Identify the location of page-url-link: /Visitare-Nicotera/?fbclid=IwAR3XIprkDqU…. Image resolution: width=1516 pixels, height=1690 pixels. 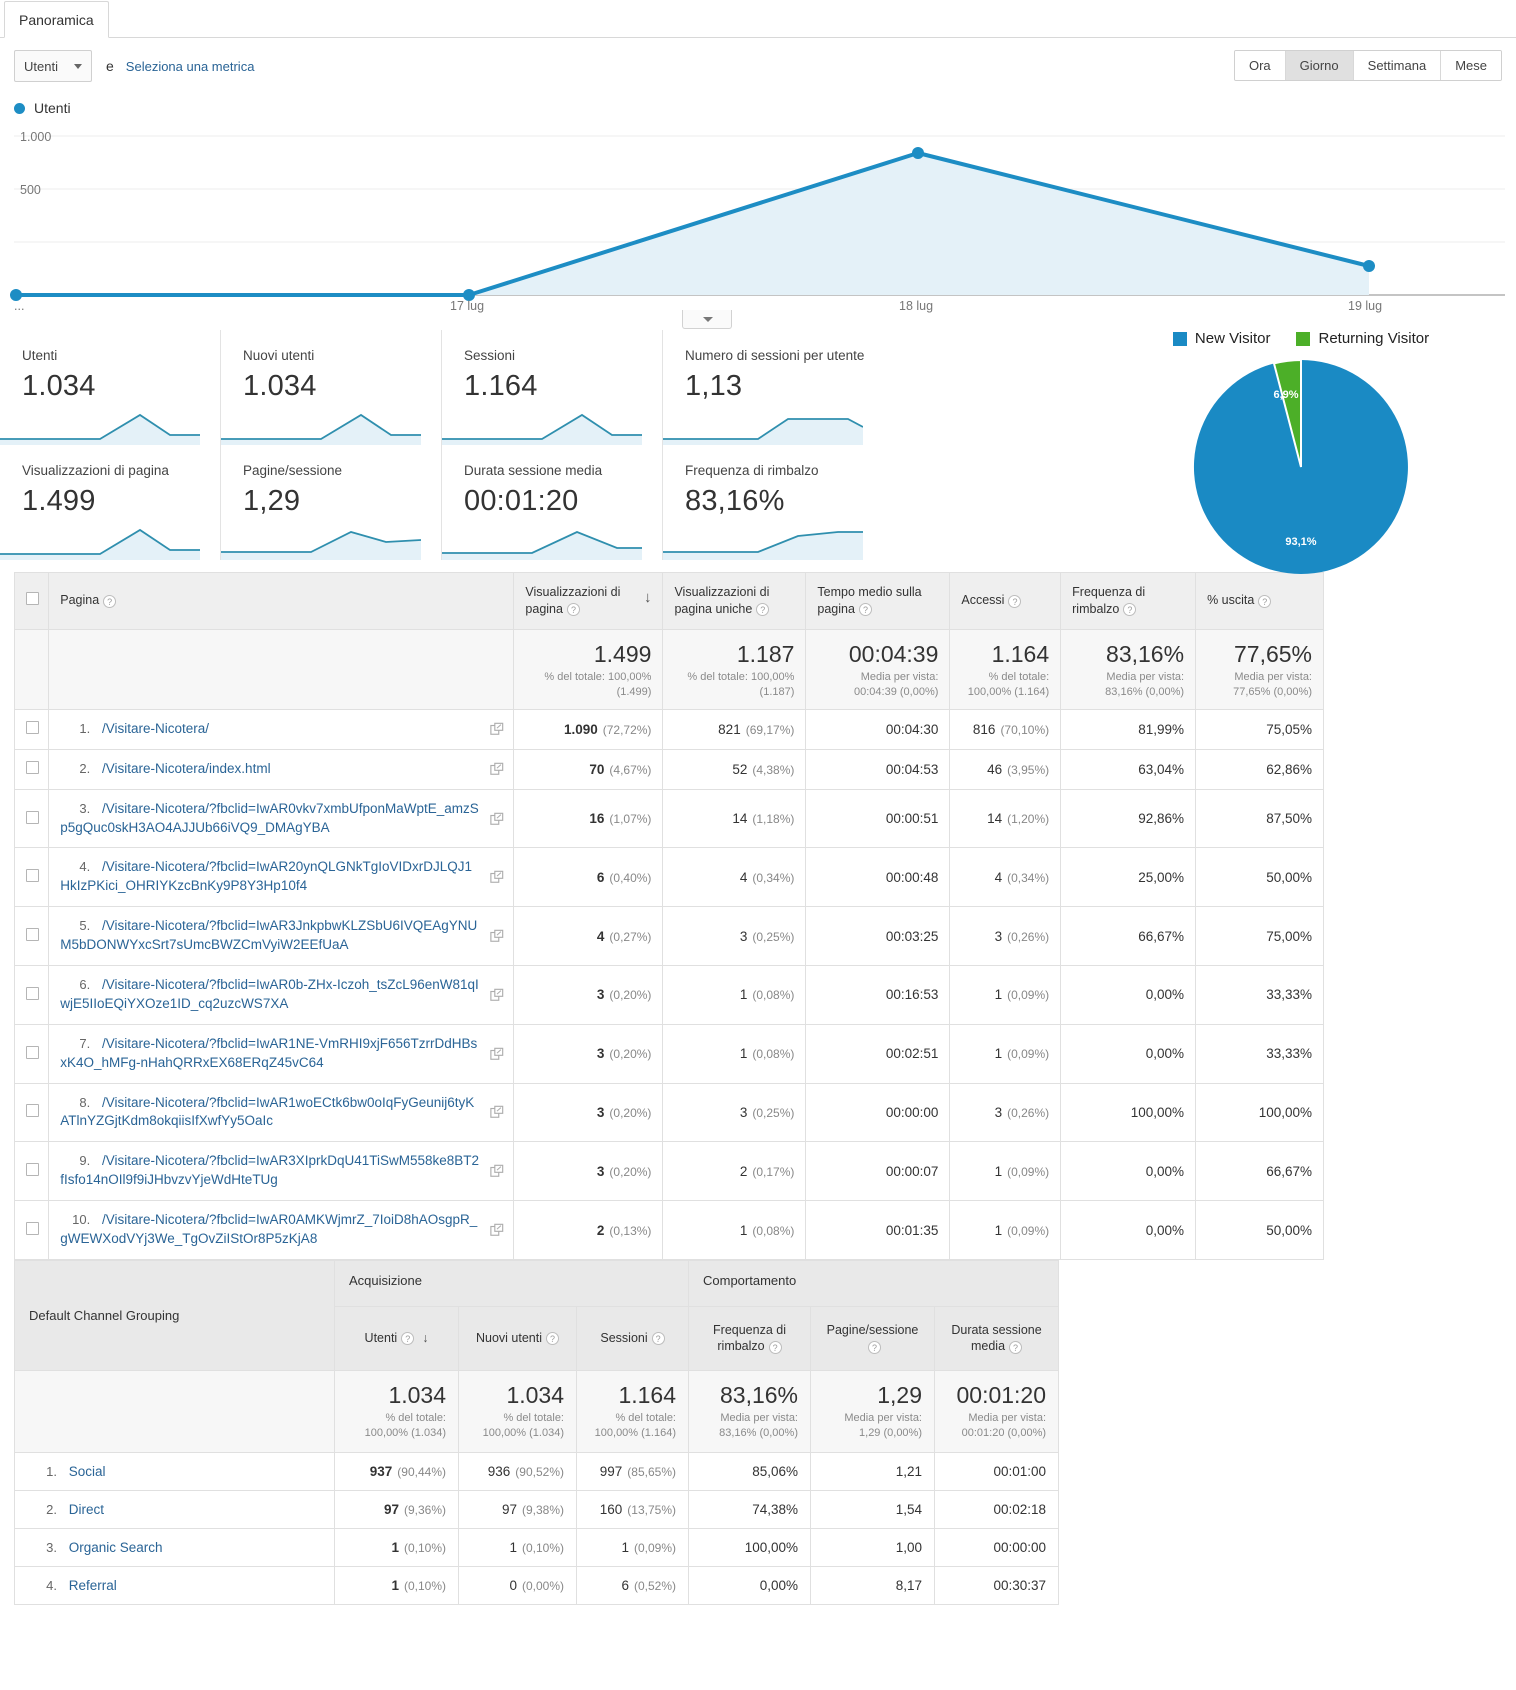
(269, 1170).